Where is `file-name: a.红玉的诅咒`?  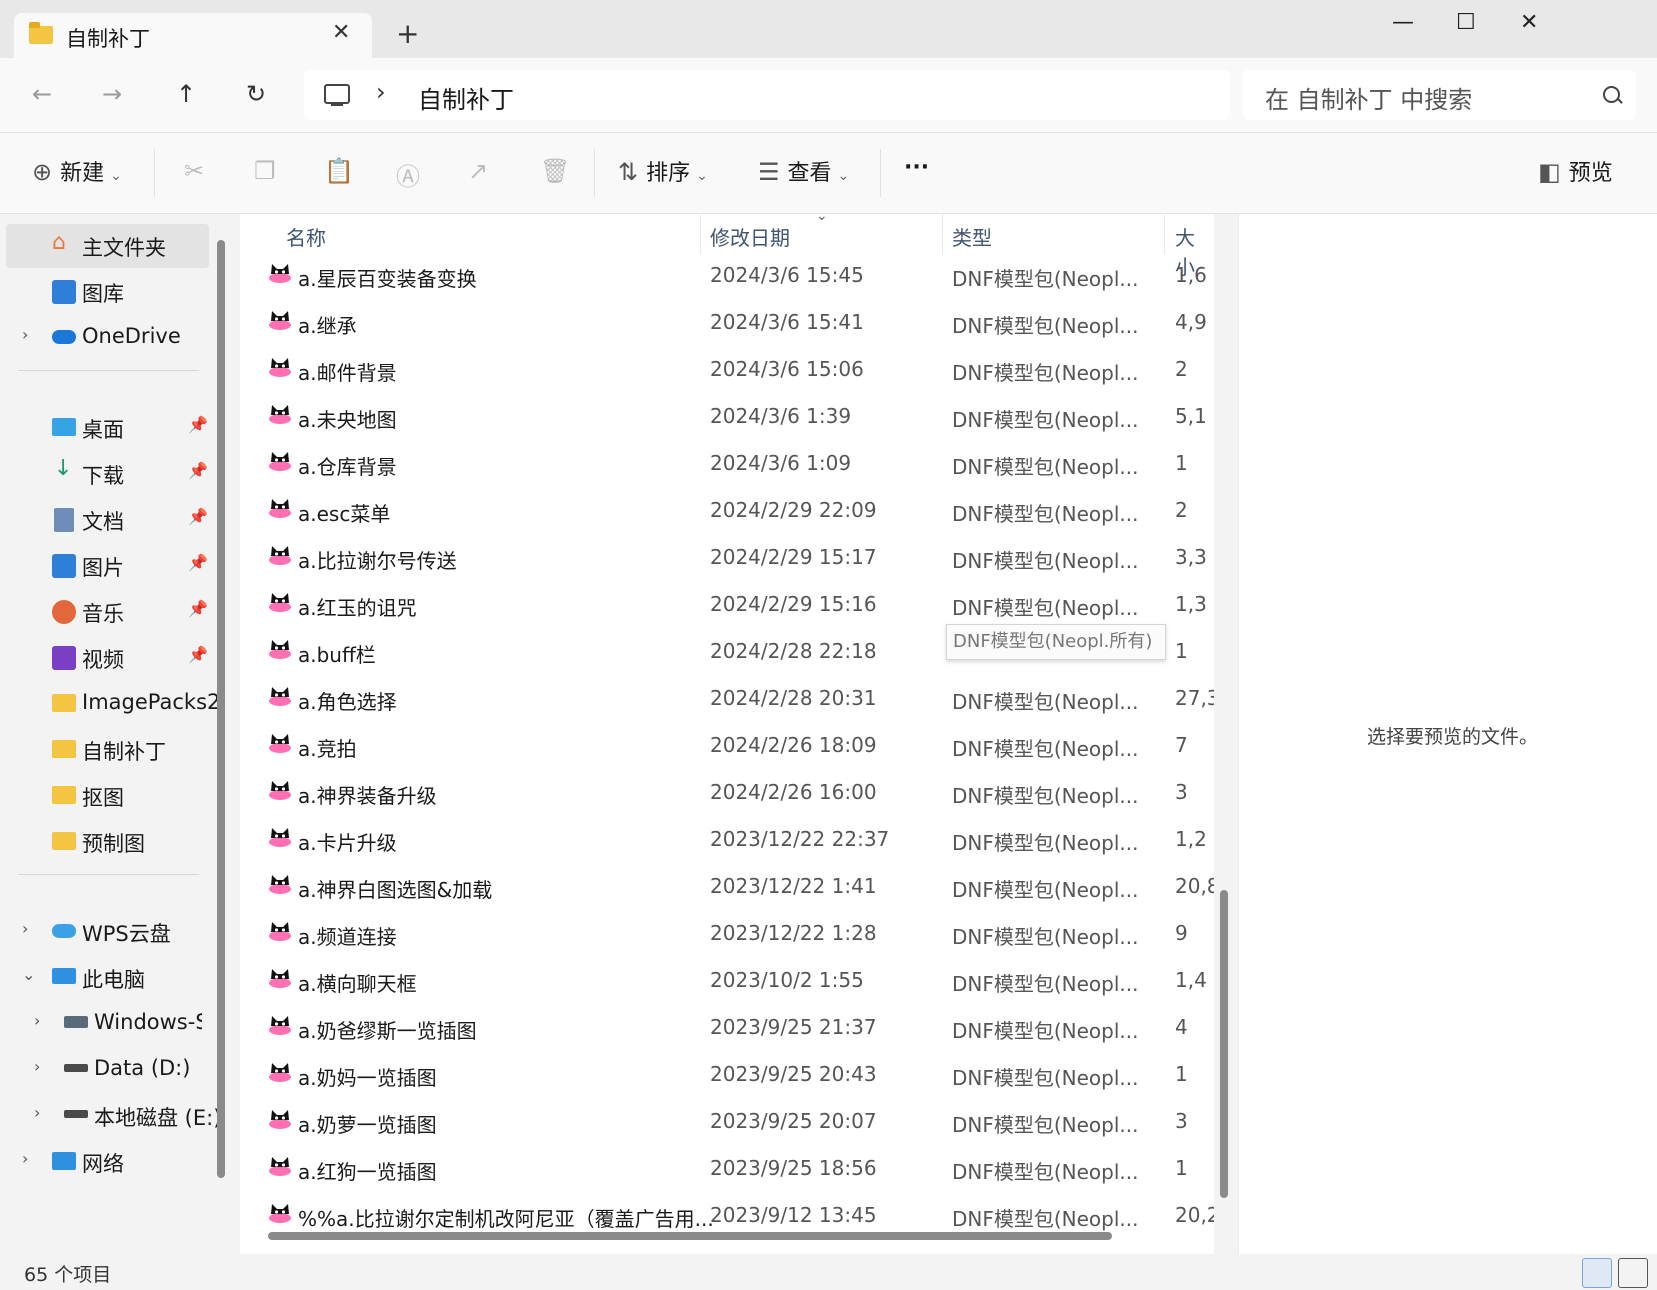 file-name: a.红玉的诅咒 is located at coordinates (357, 606).